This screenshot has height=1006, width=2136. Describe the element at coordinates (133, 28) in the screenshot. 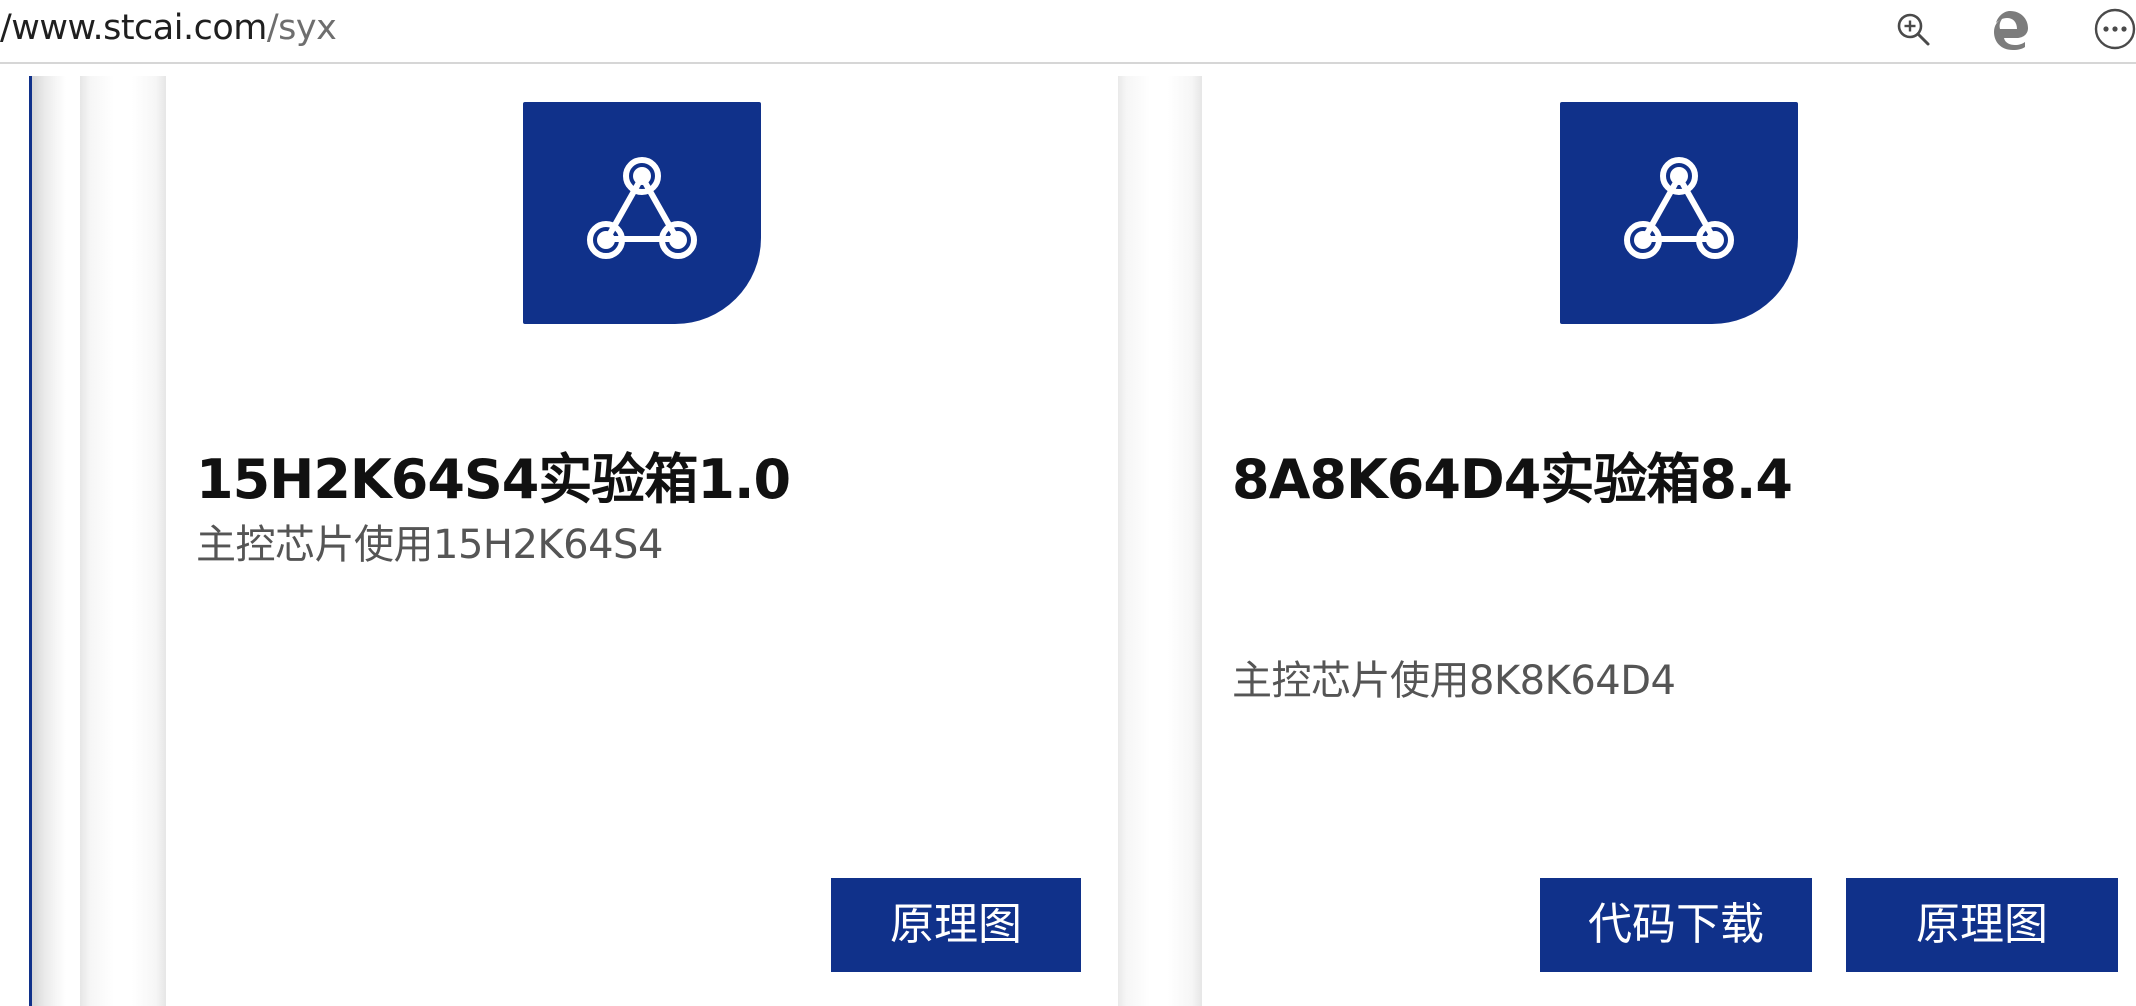

I see `url-host: /www.stcai.com` at that location.